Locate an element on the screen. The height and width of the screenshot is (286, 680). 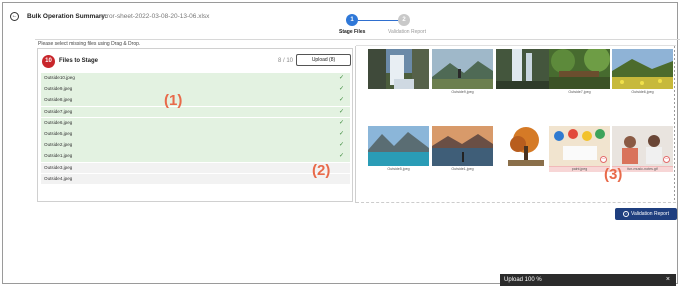
file-row: Outside8.jpeg ✓ is located at coordinates (195, 101).